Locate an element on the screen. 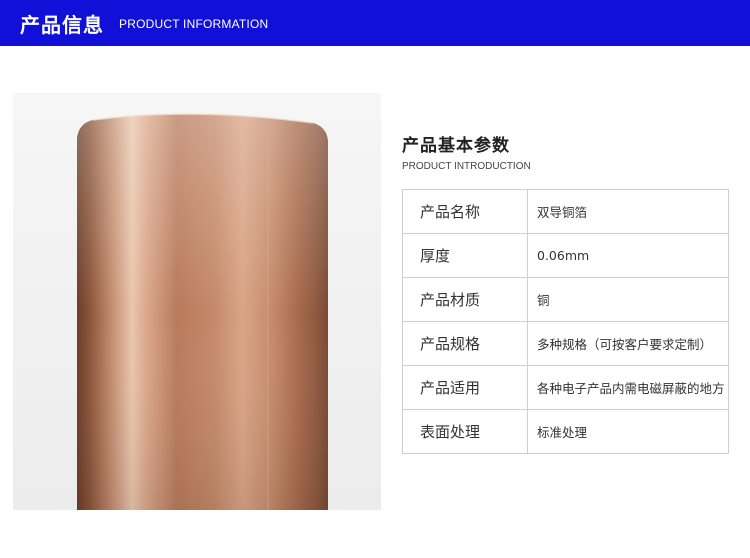 The width and height of the screenshot is (750, 558). table-row: 产品规格 多种规格（可按客户要求定制） is located at coordinates (565, 343).